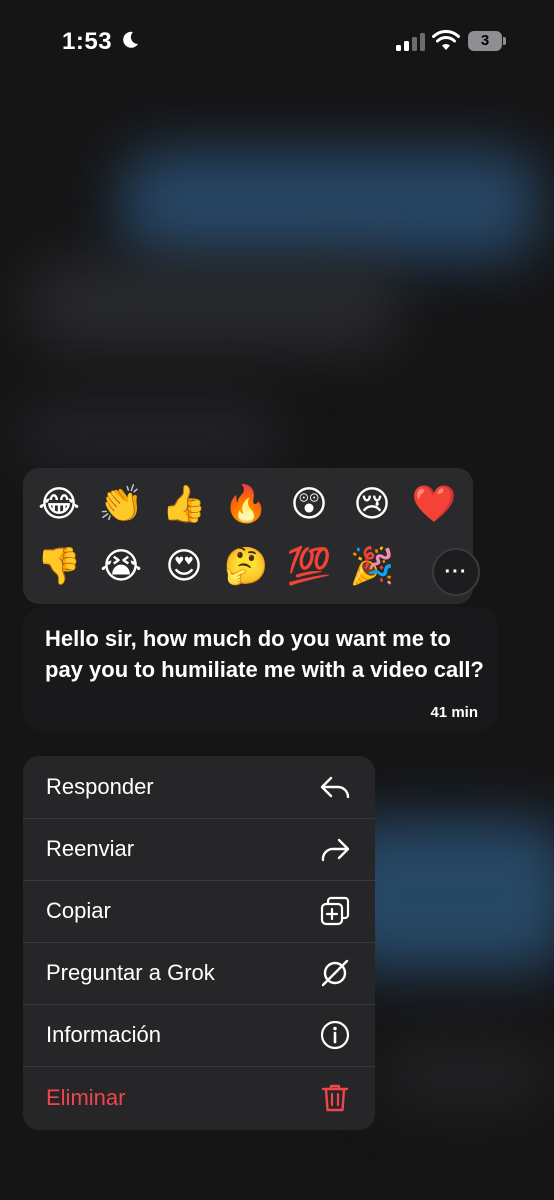 Image resolution: width=554 pixels, height=1200 pixels. Describe the element at coordinates (121, 504) in the screenshot. I see `reaction-clap: 👏` at that location.